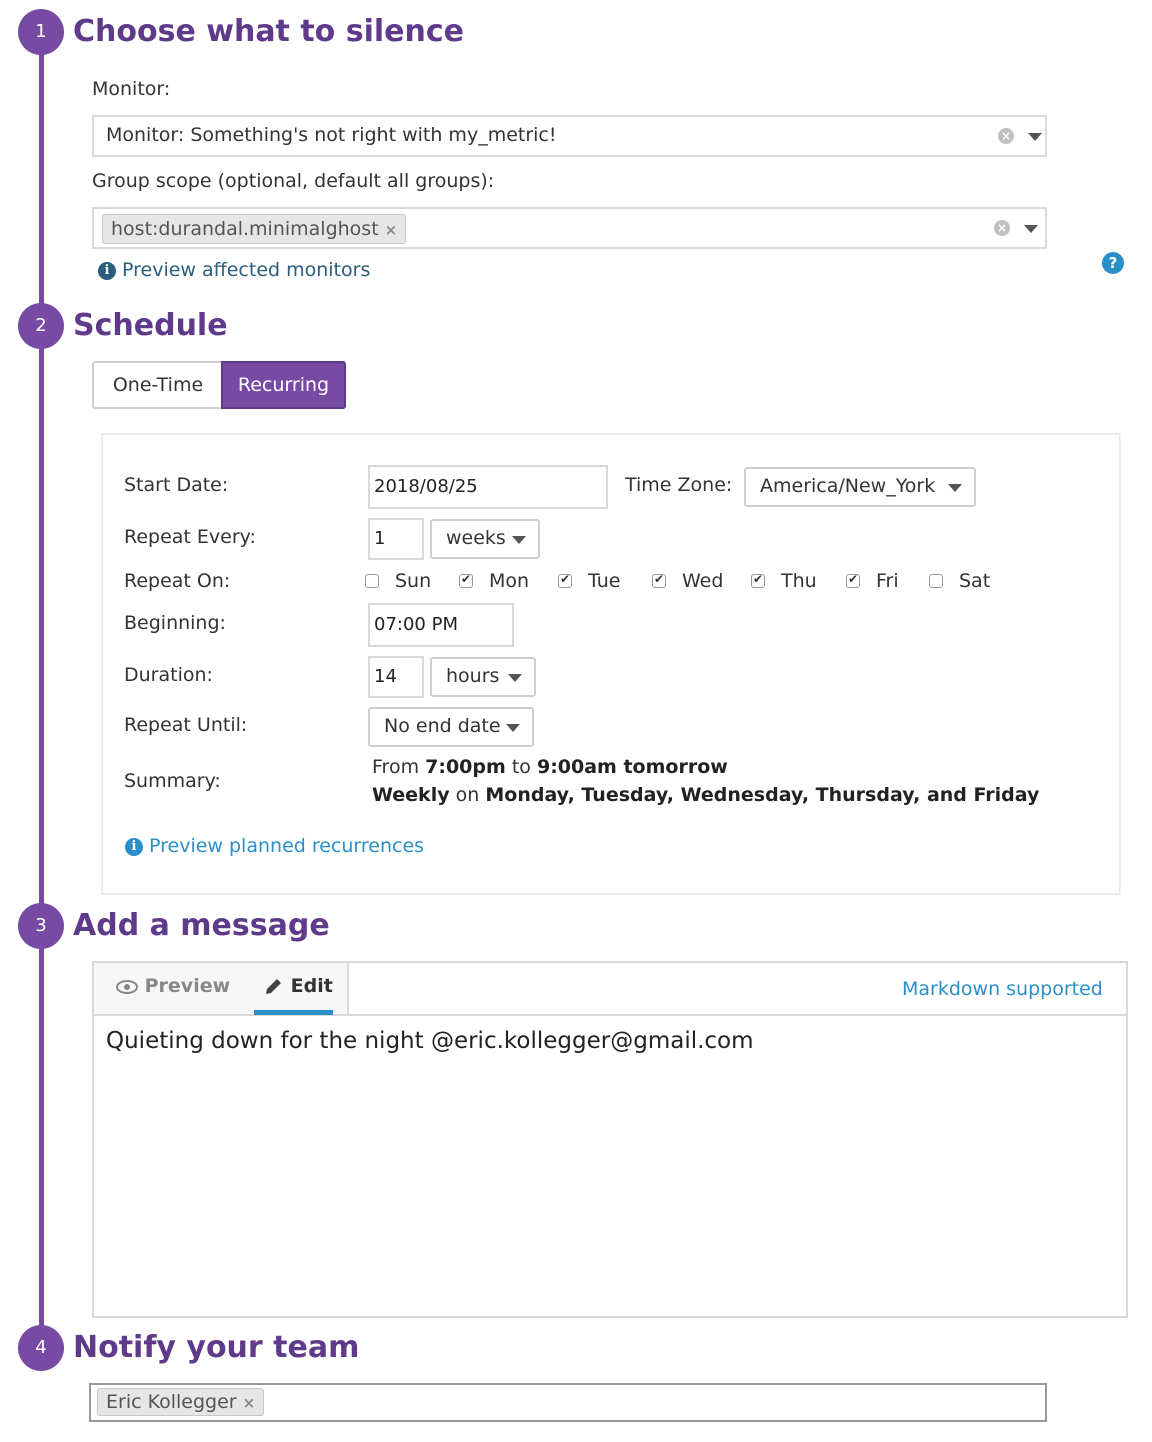  Describe the element at coordinates (245, 229) in the screenshot. I see `group-scope-tag-label: host:durandal.minimalghost` at that location.